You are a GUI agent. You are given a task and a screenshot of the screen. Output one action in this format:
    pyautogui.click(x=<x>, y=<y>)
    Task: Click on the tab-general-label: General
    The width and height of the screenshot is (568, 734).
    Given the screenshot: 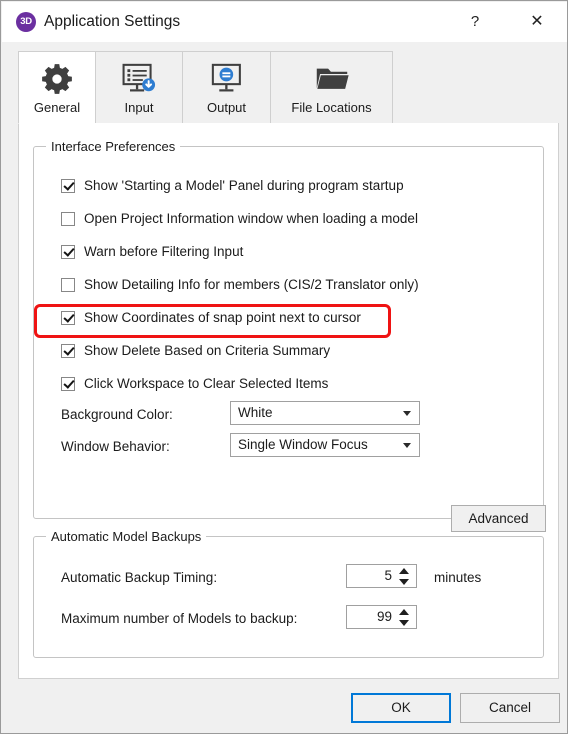 What is the action you would take?
    pyautogui.click(x=57, y=107)
    